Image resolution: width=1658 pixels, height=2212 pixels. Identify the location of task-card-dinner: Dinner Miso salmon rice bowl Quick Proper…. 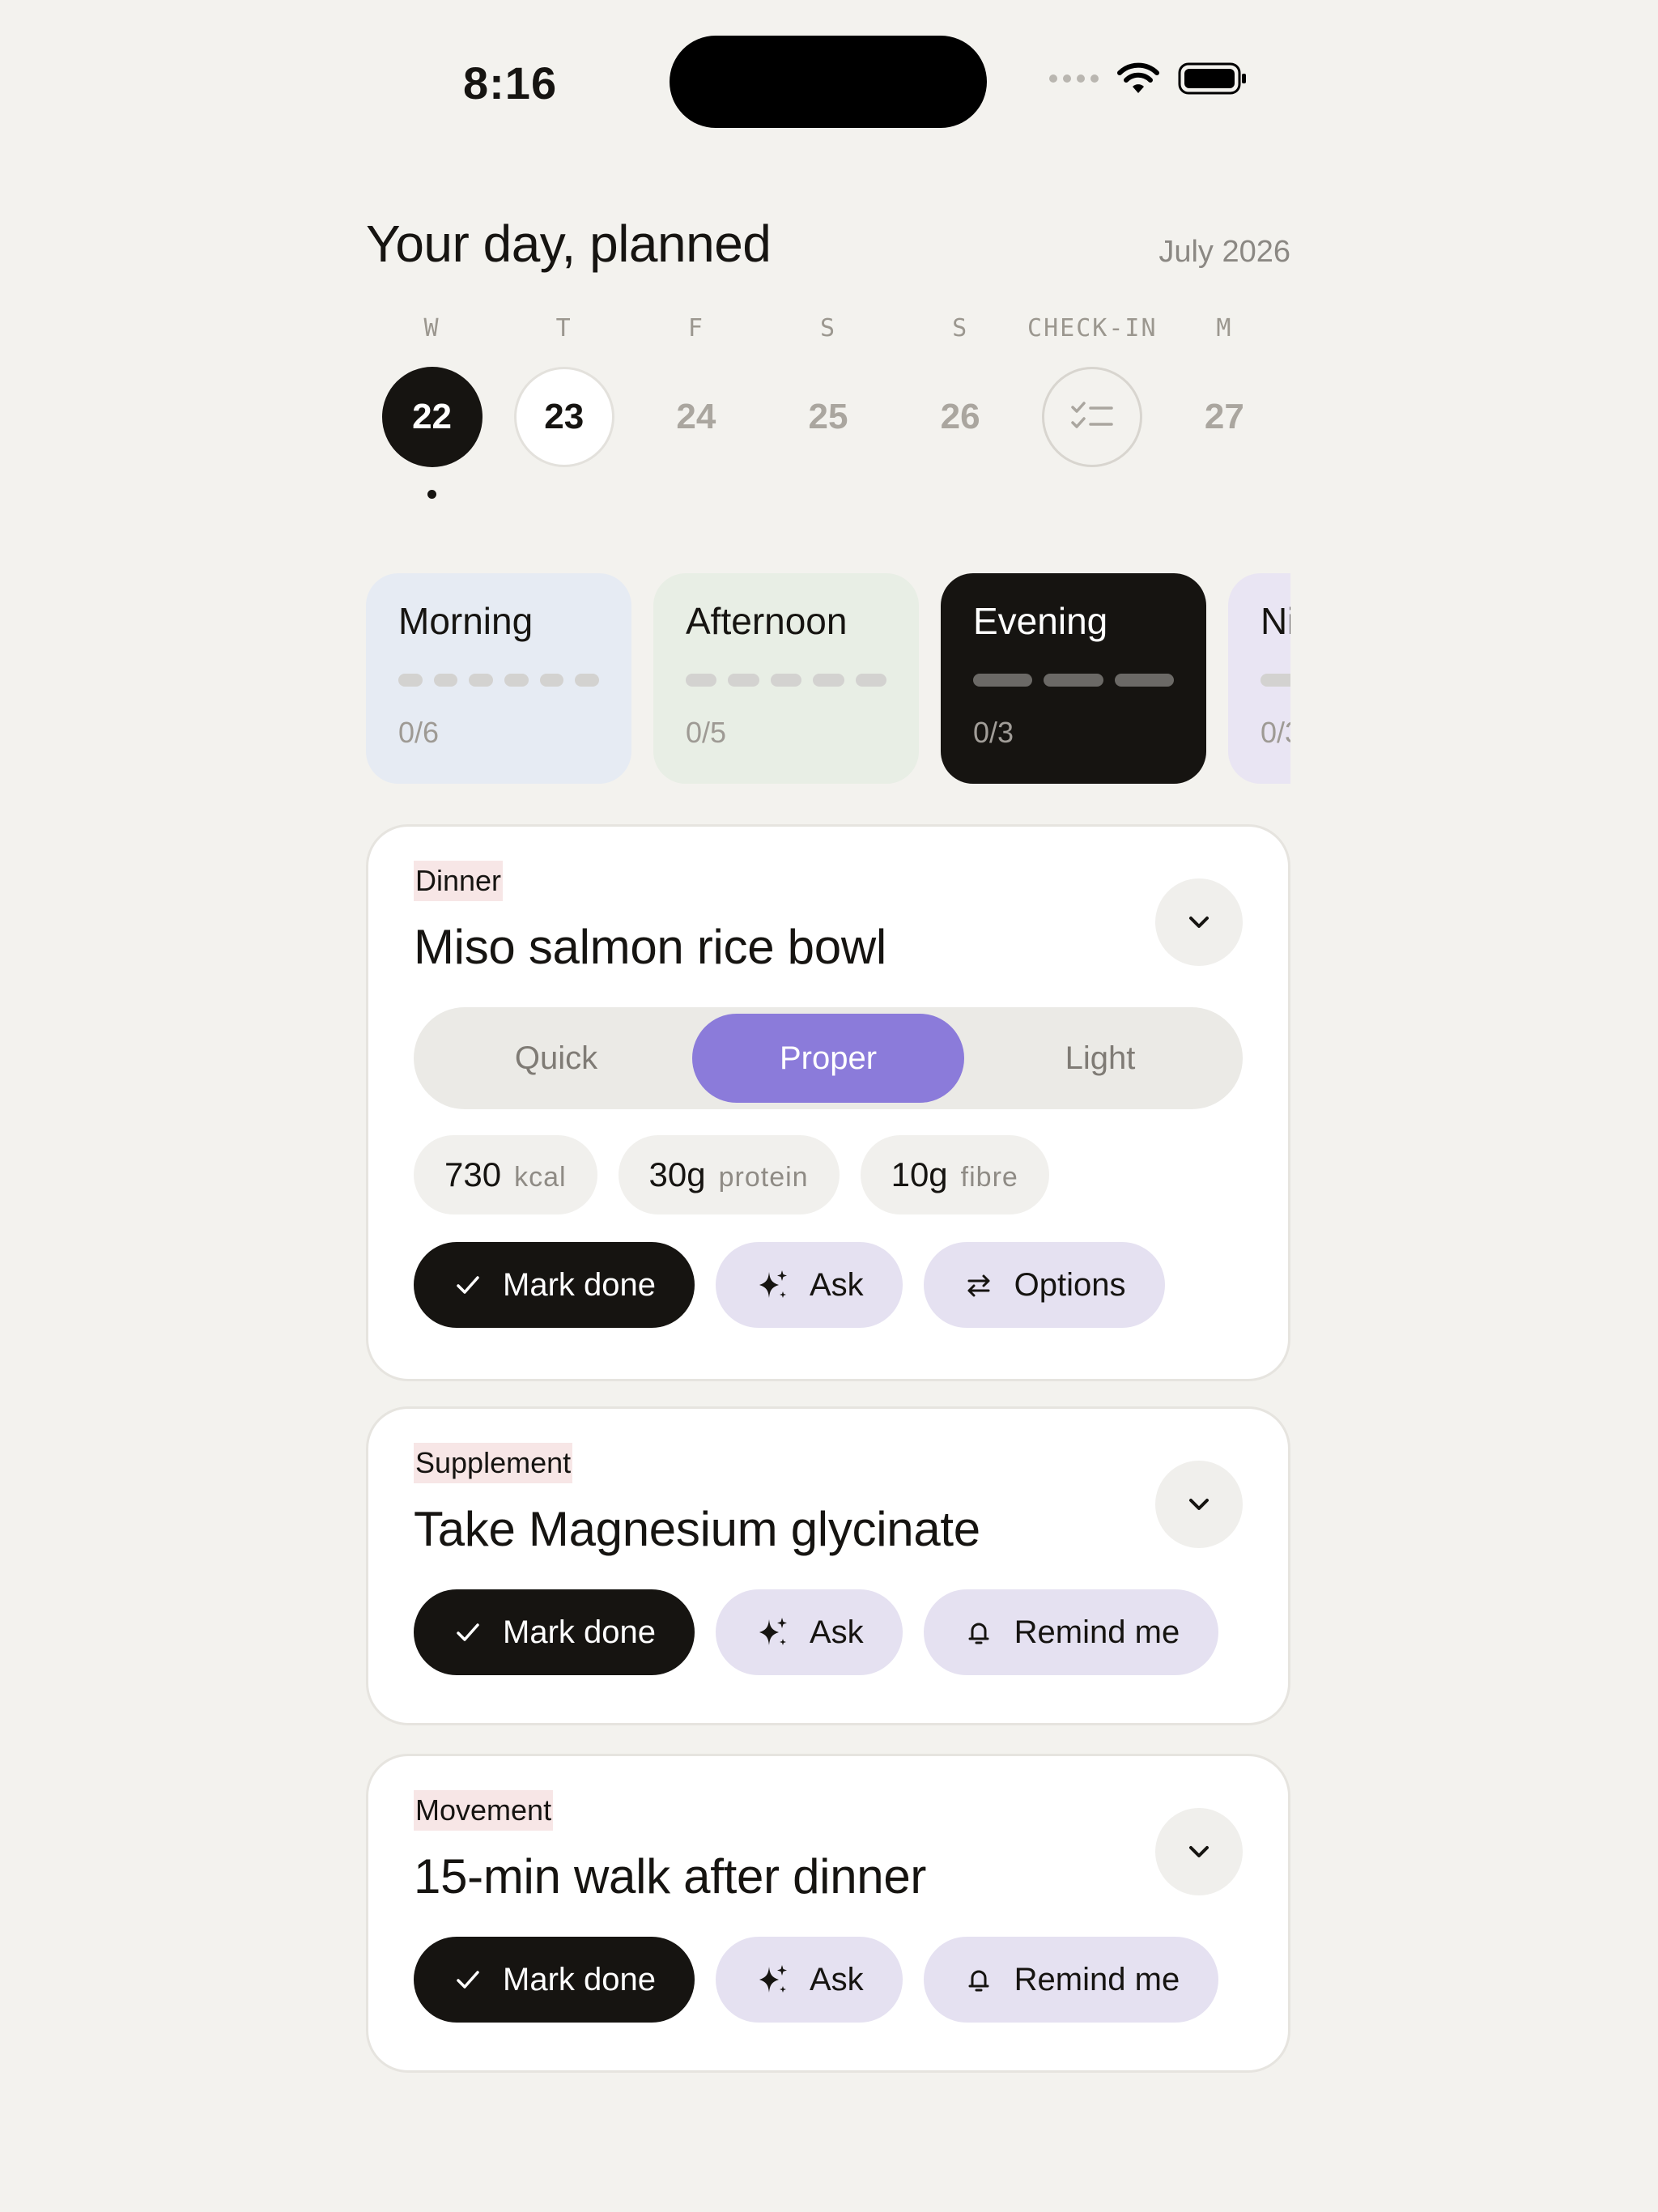
(828, 1103).